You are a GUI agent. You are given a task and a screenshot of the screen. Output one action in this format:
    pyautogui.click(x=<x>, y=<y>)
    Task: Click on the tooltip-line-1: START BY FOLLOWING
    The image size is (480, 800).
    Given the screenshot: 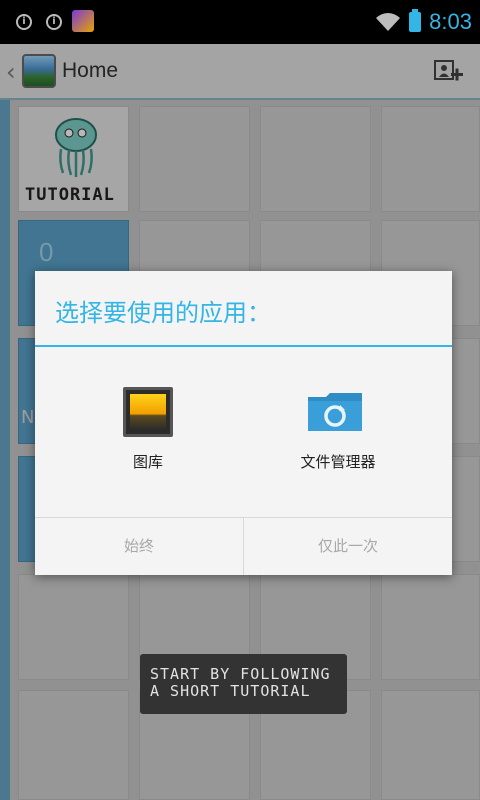 What is the action you would take?
    pyautogui.click(x=240, y=674)
    